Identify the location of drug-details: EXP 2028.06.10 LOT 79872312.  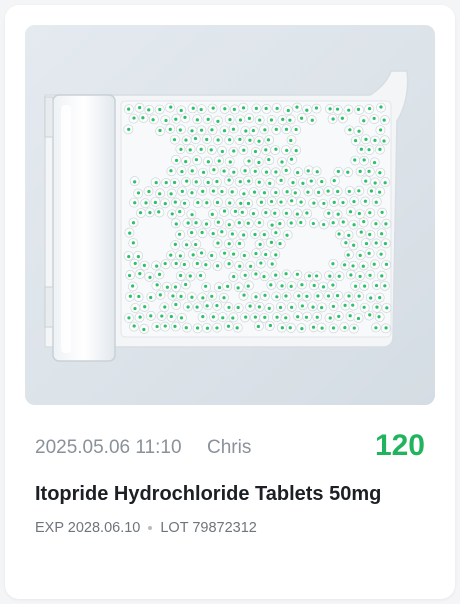
(146, 528).